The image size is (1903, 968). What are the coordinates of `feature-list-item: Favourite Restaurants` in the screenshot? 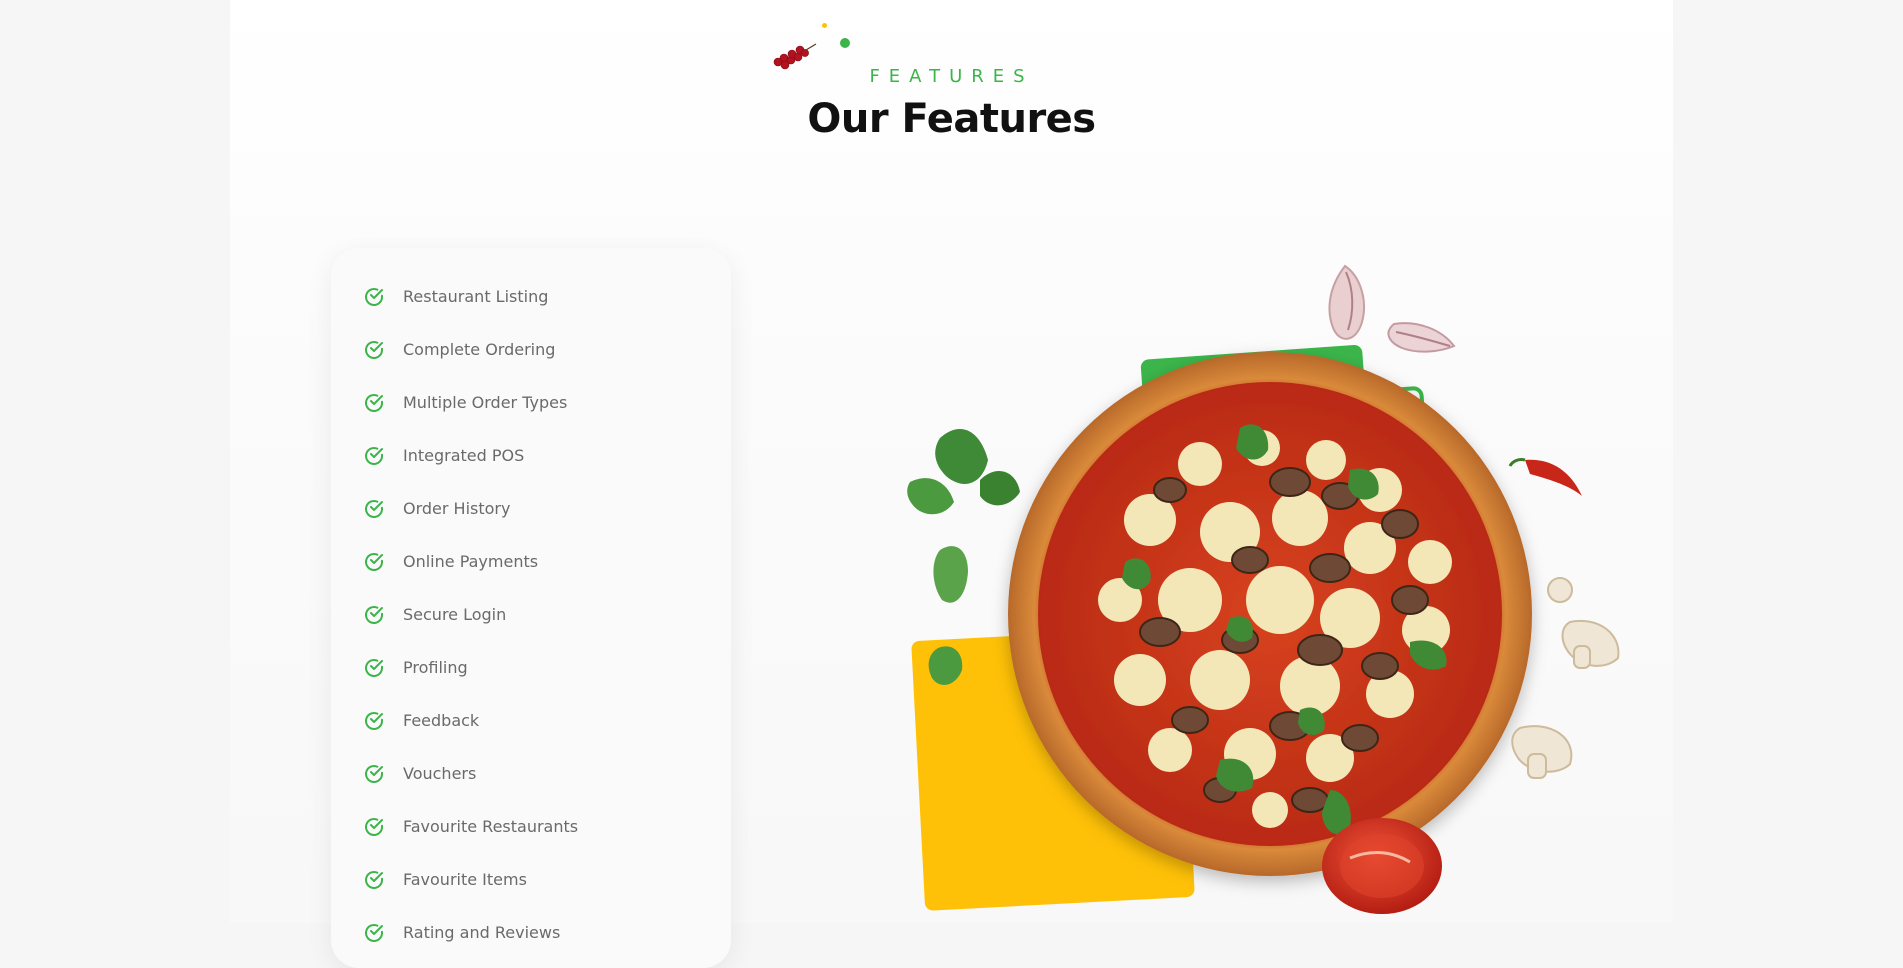 It's located at (470, 826).